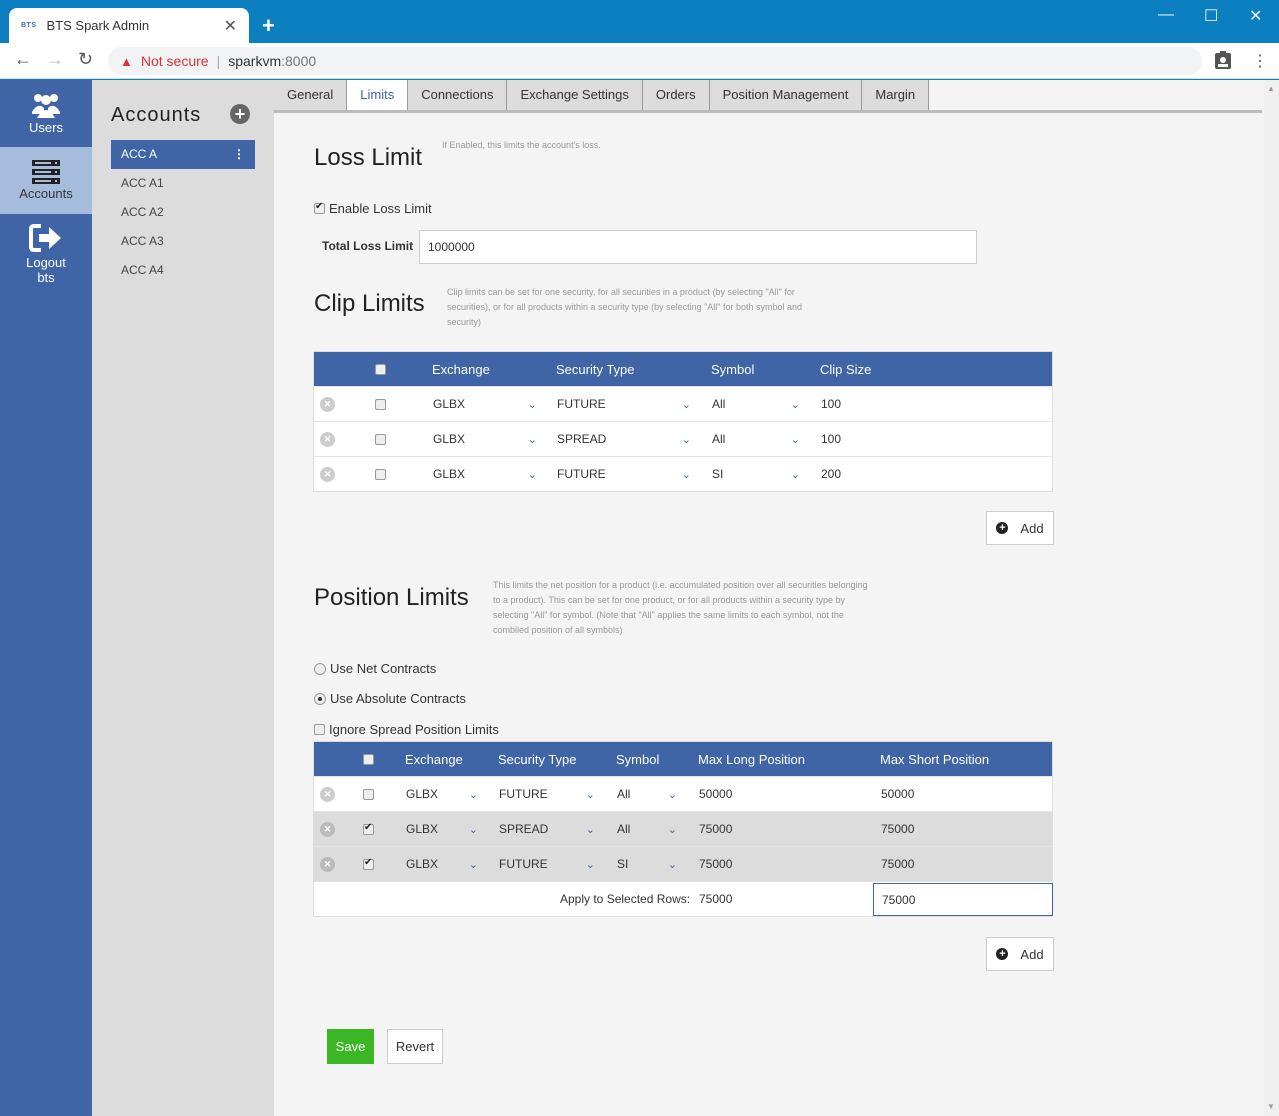 This screenshot has width=1279, height=1116. Describe the element at coordinates (183, 212) in the screenshot. I see `account-item: ACC A2` at that location.